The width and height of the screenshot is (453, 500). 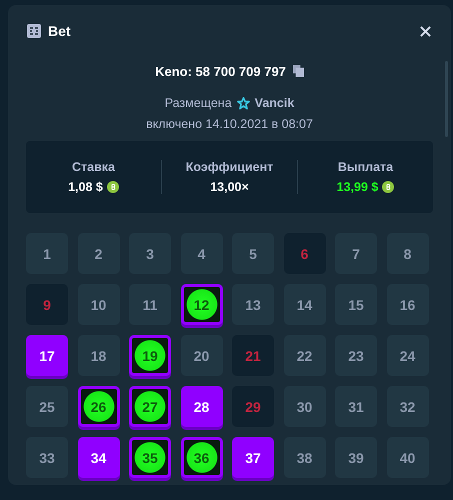 I want to click on hit-tile: 26, so click(x=99, y=406).